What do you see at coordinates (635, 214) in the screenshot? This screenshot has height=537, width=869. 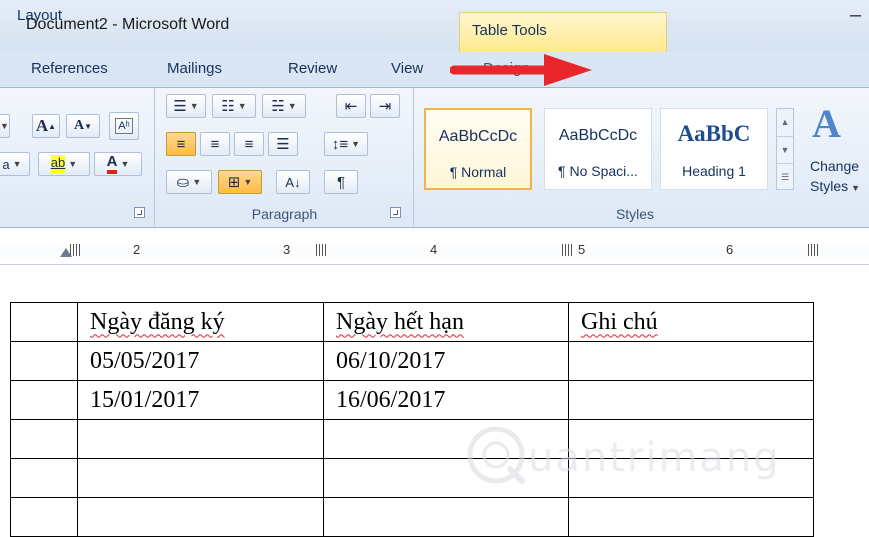 I see `styles-group-label: Styles` at bounding box center [635, 214].